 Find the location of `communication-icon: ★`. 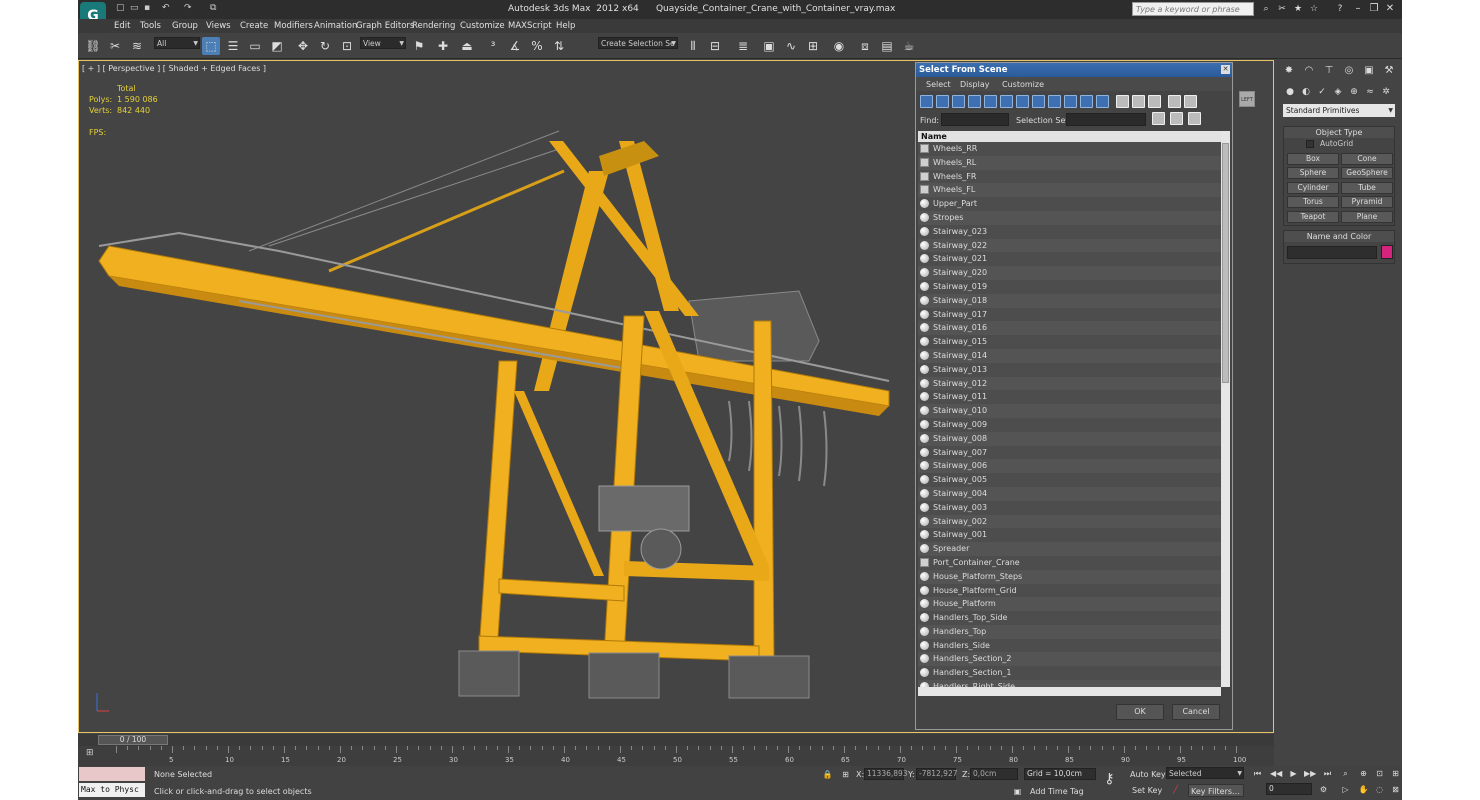

communication-icon: ★ is located at coordinates (1298, 9).